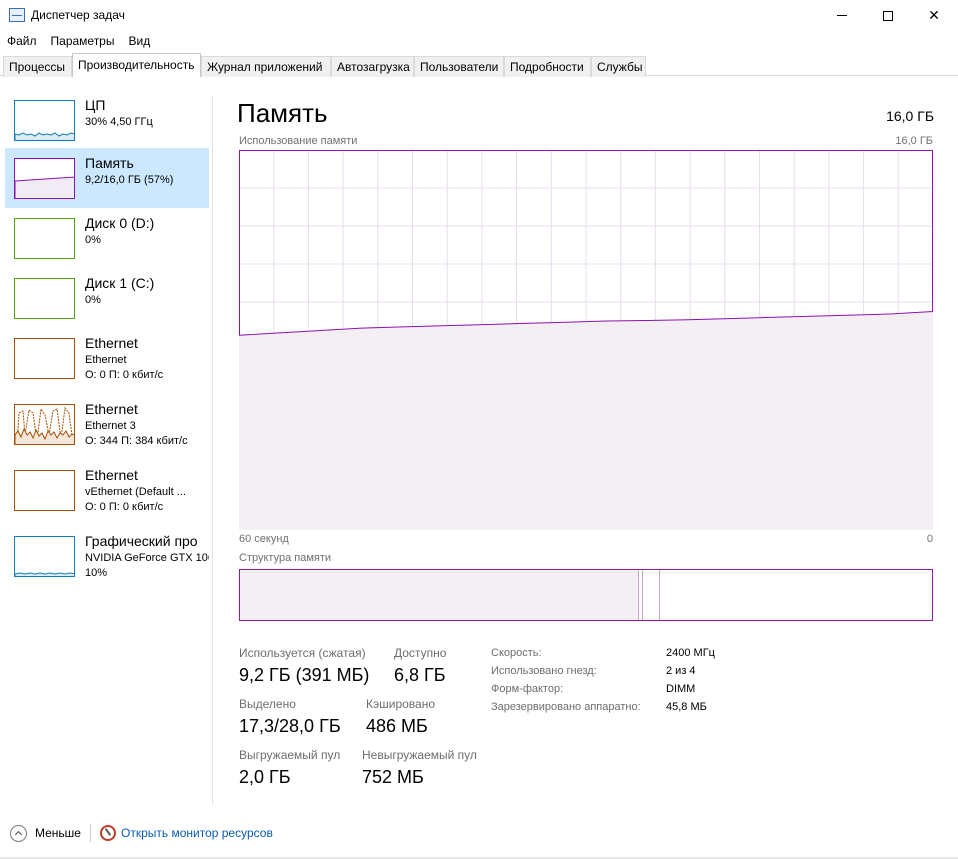  What do you see at coordinates (90, 833) in the screenshot?
I see `footer-separator` at bounding box center [90, 833].